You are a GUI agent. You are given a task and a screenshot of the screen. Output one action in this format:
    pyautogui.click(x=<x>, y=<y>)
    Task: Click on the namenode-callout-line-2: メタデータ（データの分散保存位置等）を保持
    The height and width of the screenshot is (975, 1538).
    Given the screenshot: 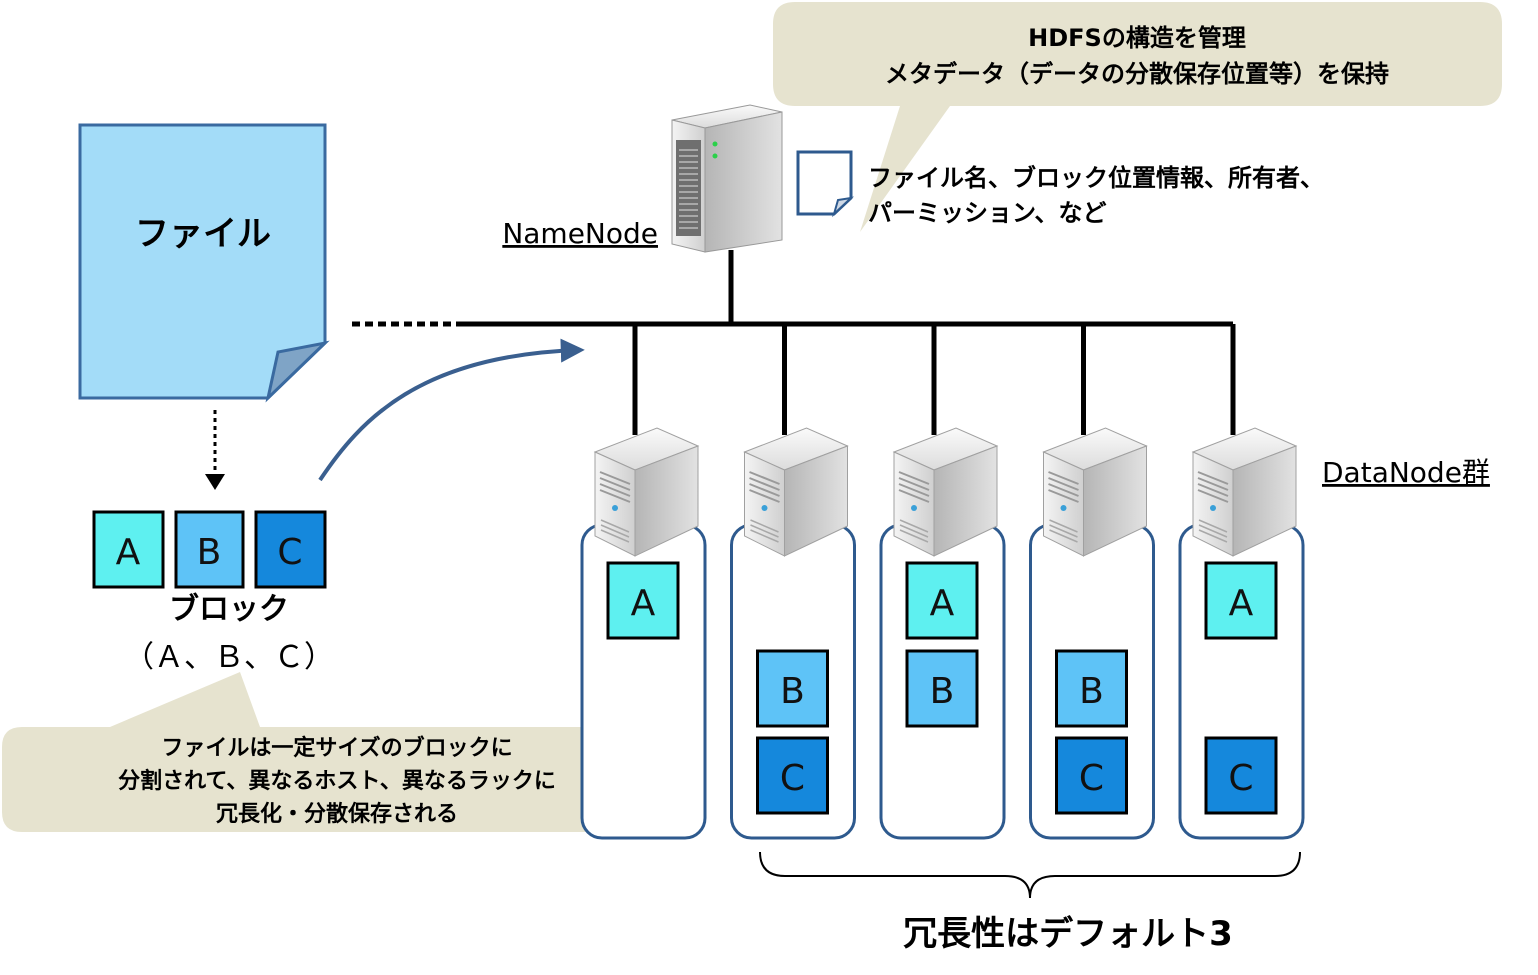 What is the action you would take?
    pyautogui.click(x=1137, y=74)
    